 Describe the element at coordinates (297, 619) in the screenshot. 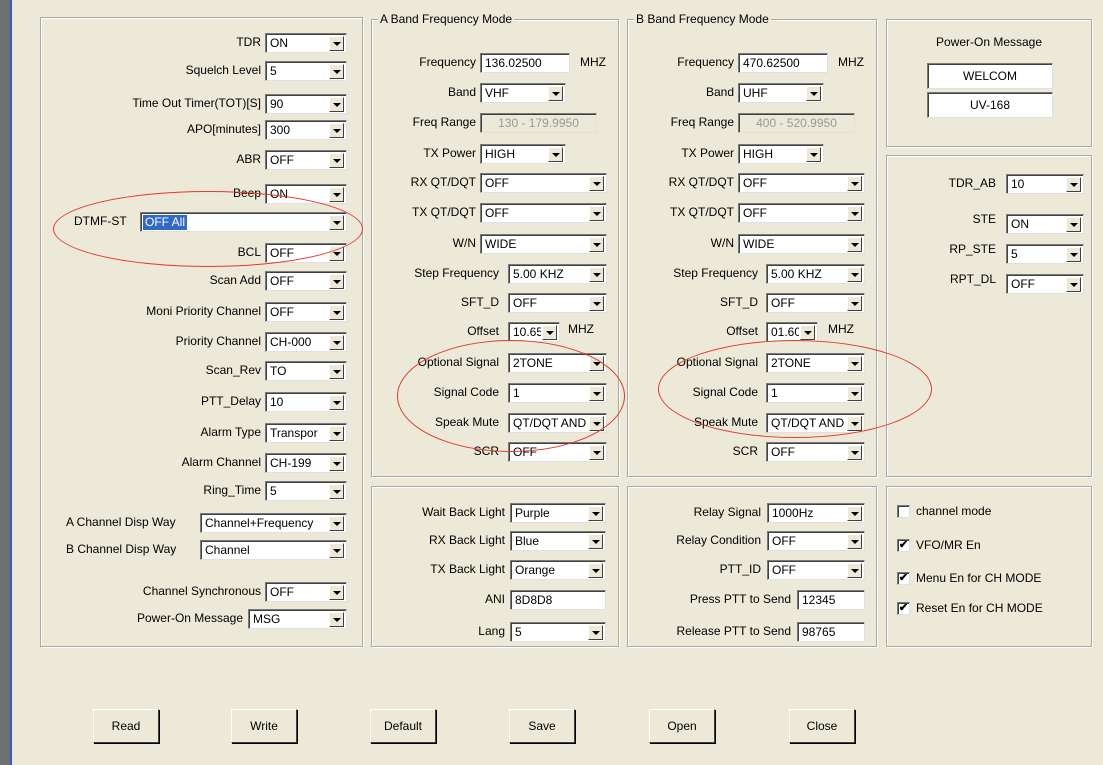

I see `power-on-message-select: MSG` at that location.